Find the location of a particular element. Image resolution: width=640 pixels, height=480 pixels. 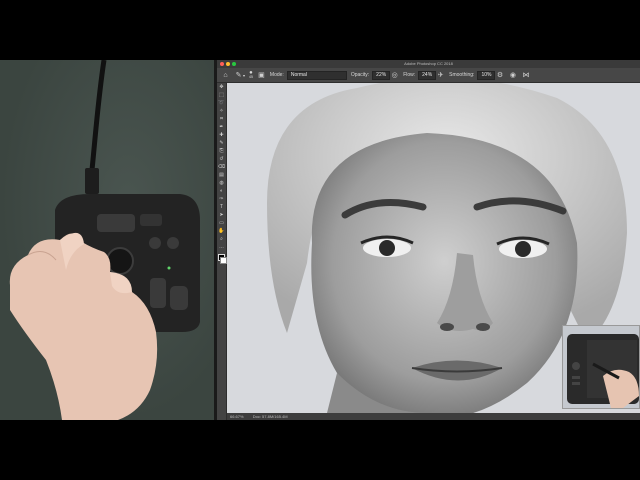

smoothing-value: 10% is located at coordinates (486, 74).